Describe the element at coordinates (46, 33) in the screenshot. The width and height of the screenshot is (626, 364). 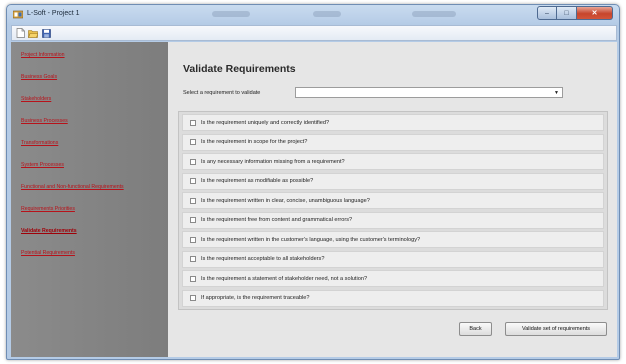
I see `save-icon` at that location.